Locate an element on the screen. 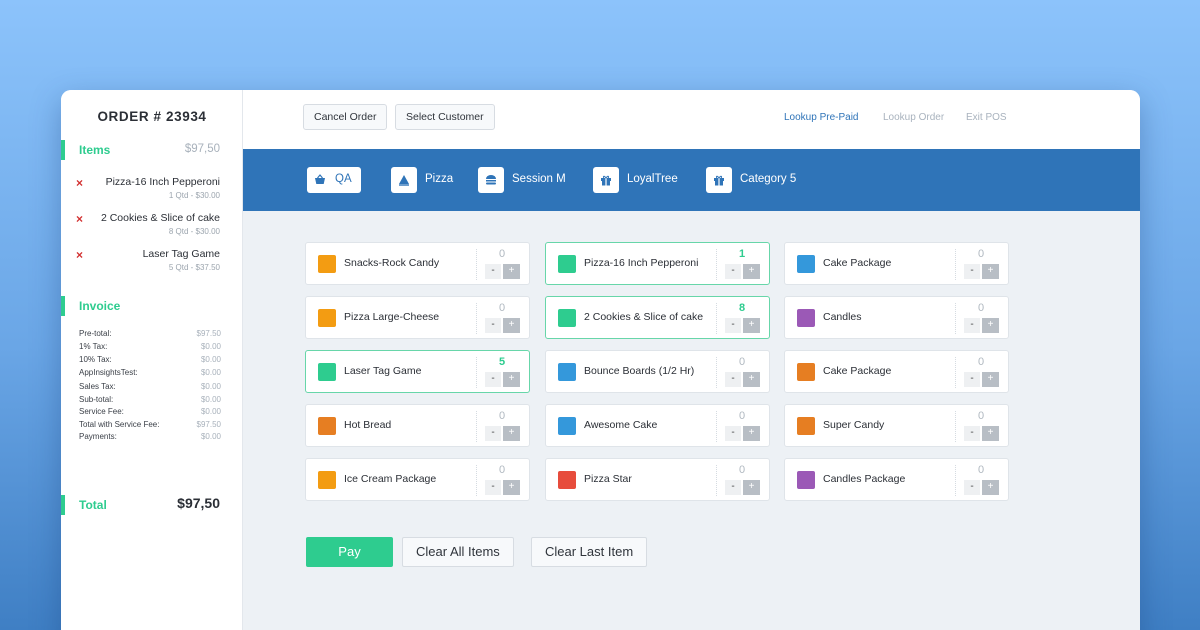 The height and width of the screenshot is (630, 1200). product-name: Awesome Cake is located at coordinates (621, 425).